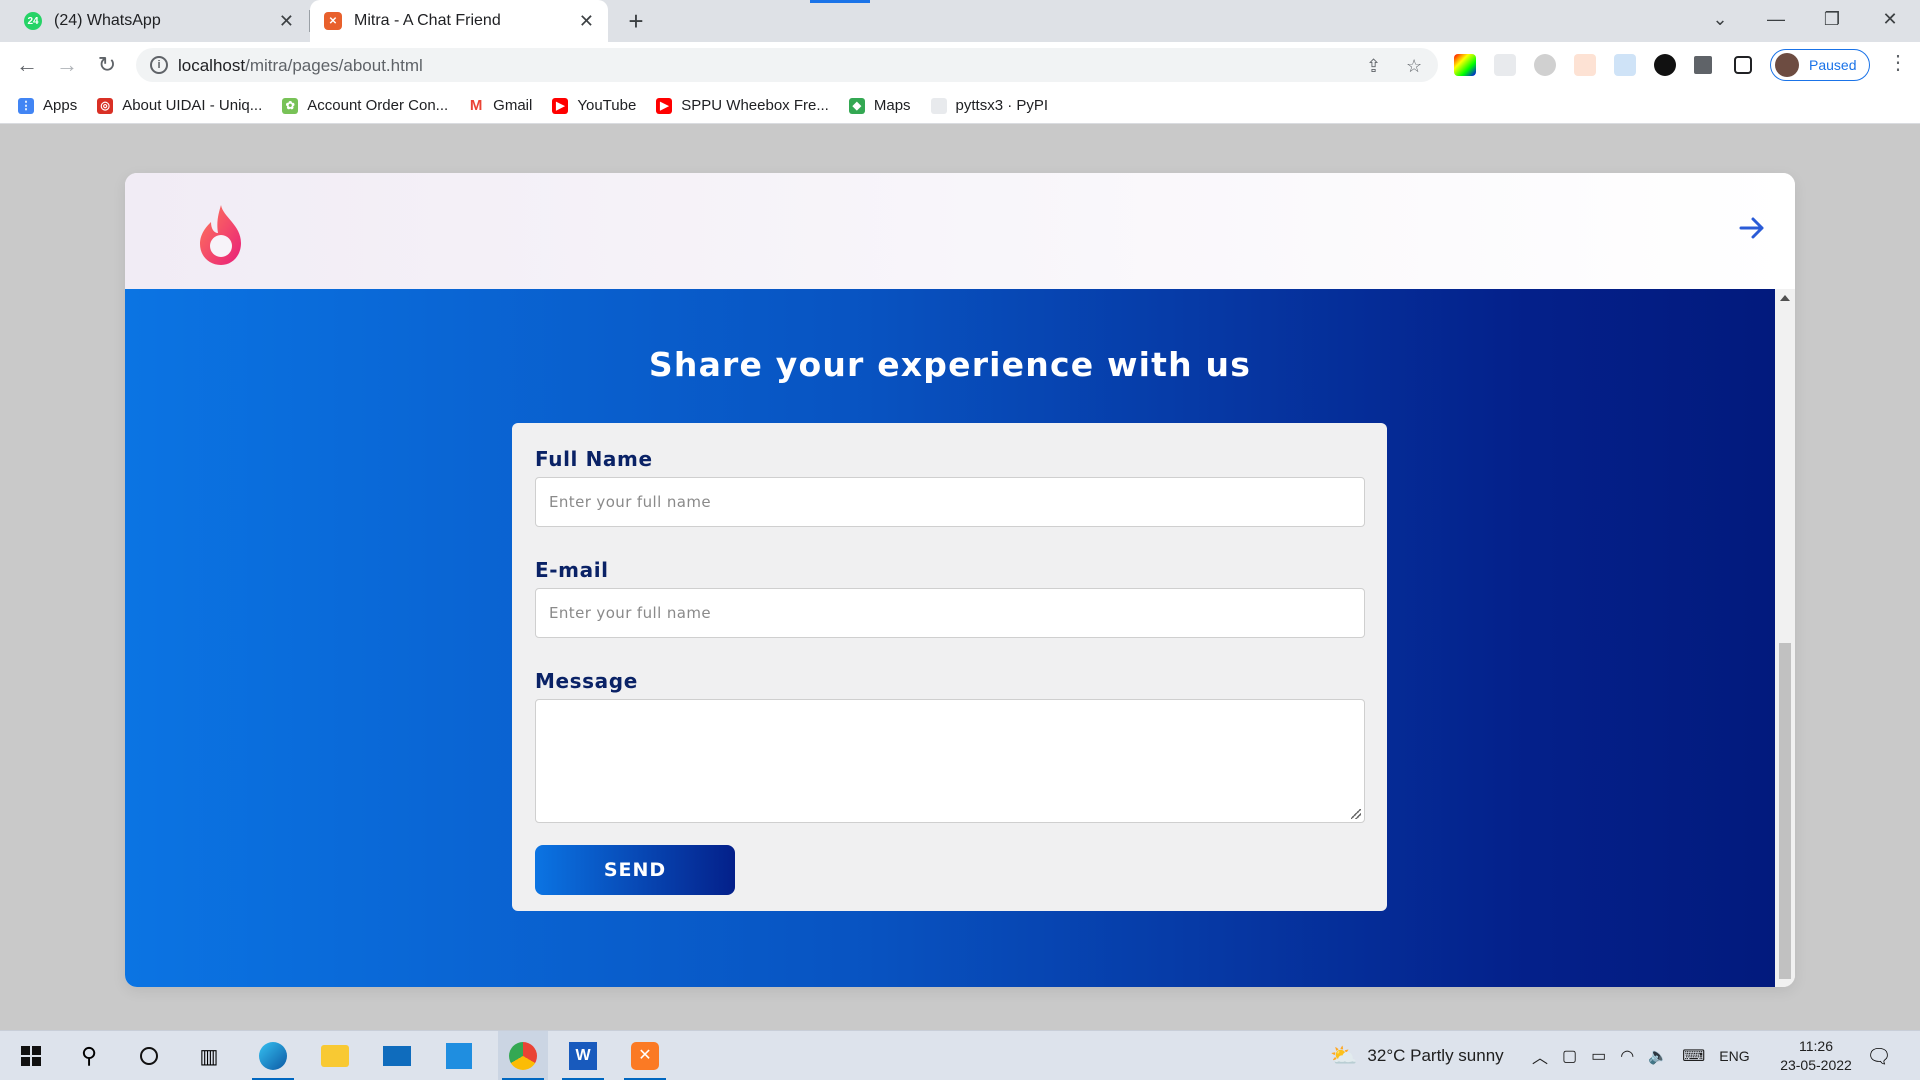 This screenshot has height=1080, width=1920. What do you see at coordinates (636, 22) in the screenshot?
I see `new-tab-button: +` at bounding box center [636, 22].